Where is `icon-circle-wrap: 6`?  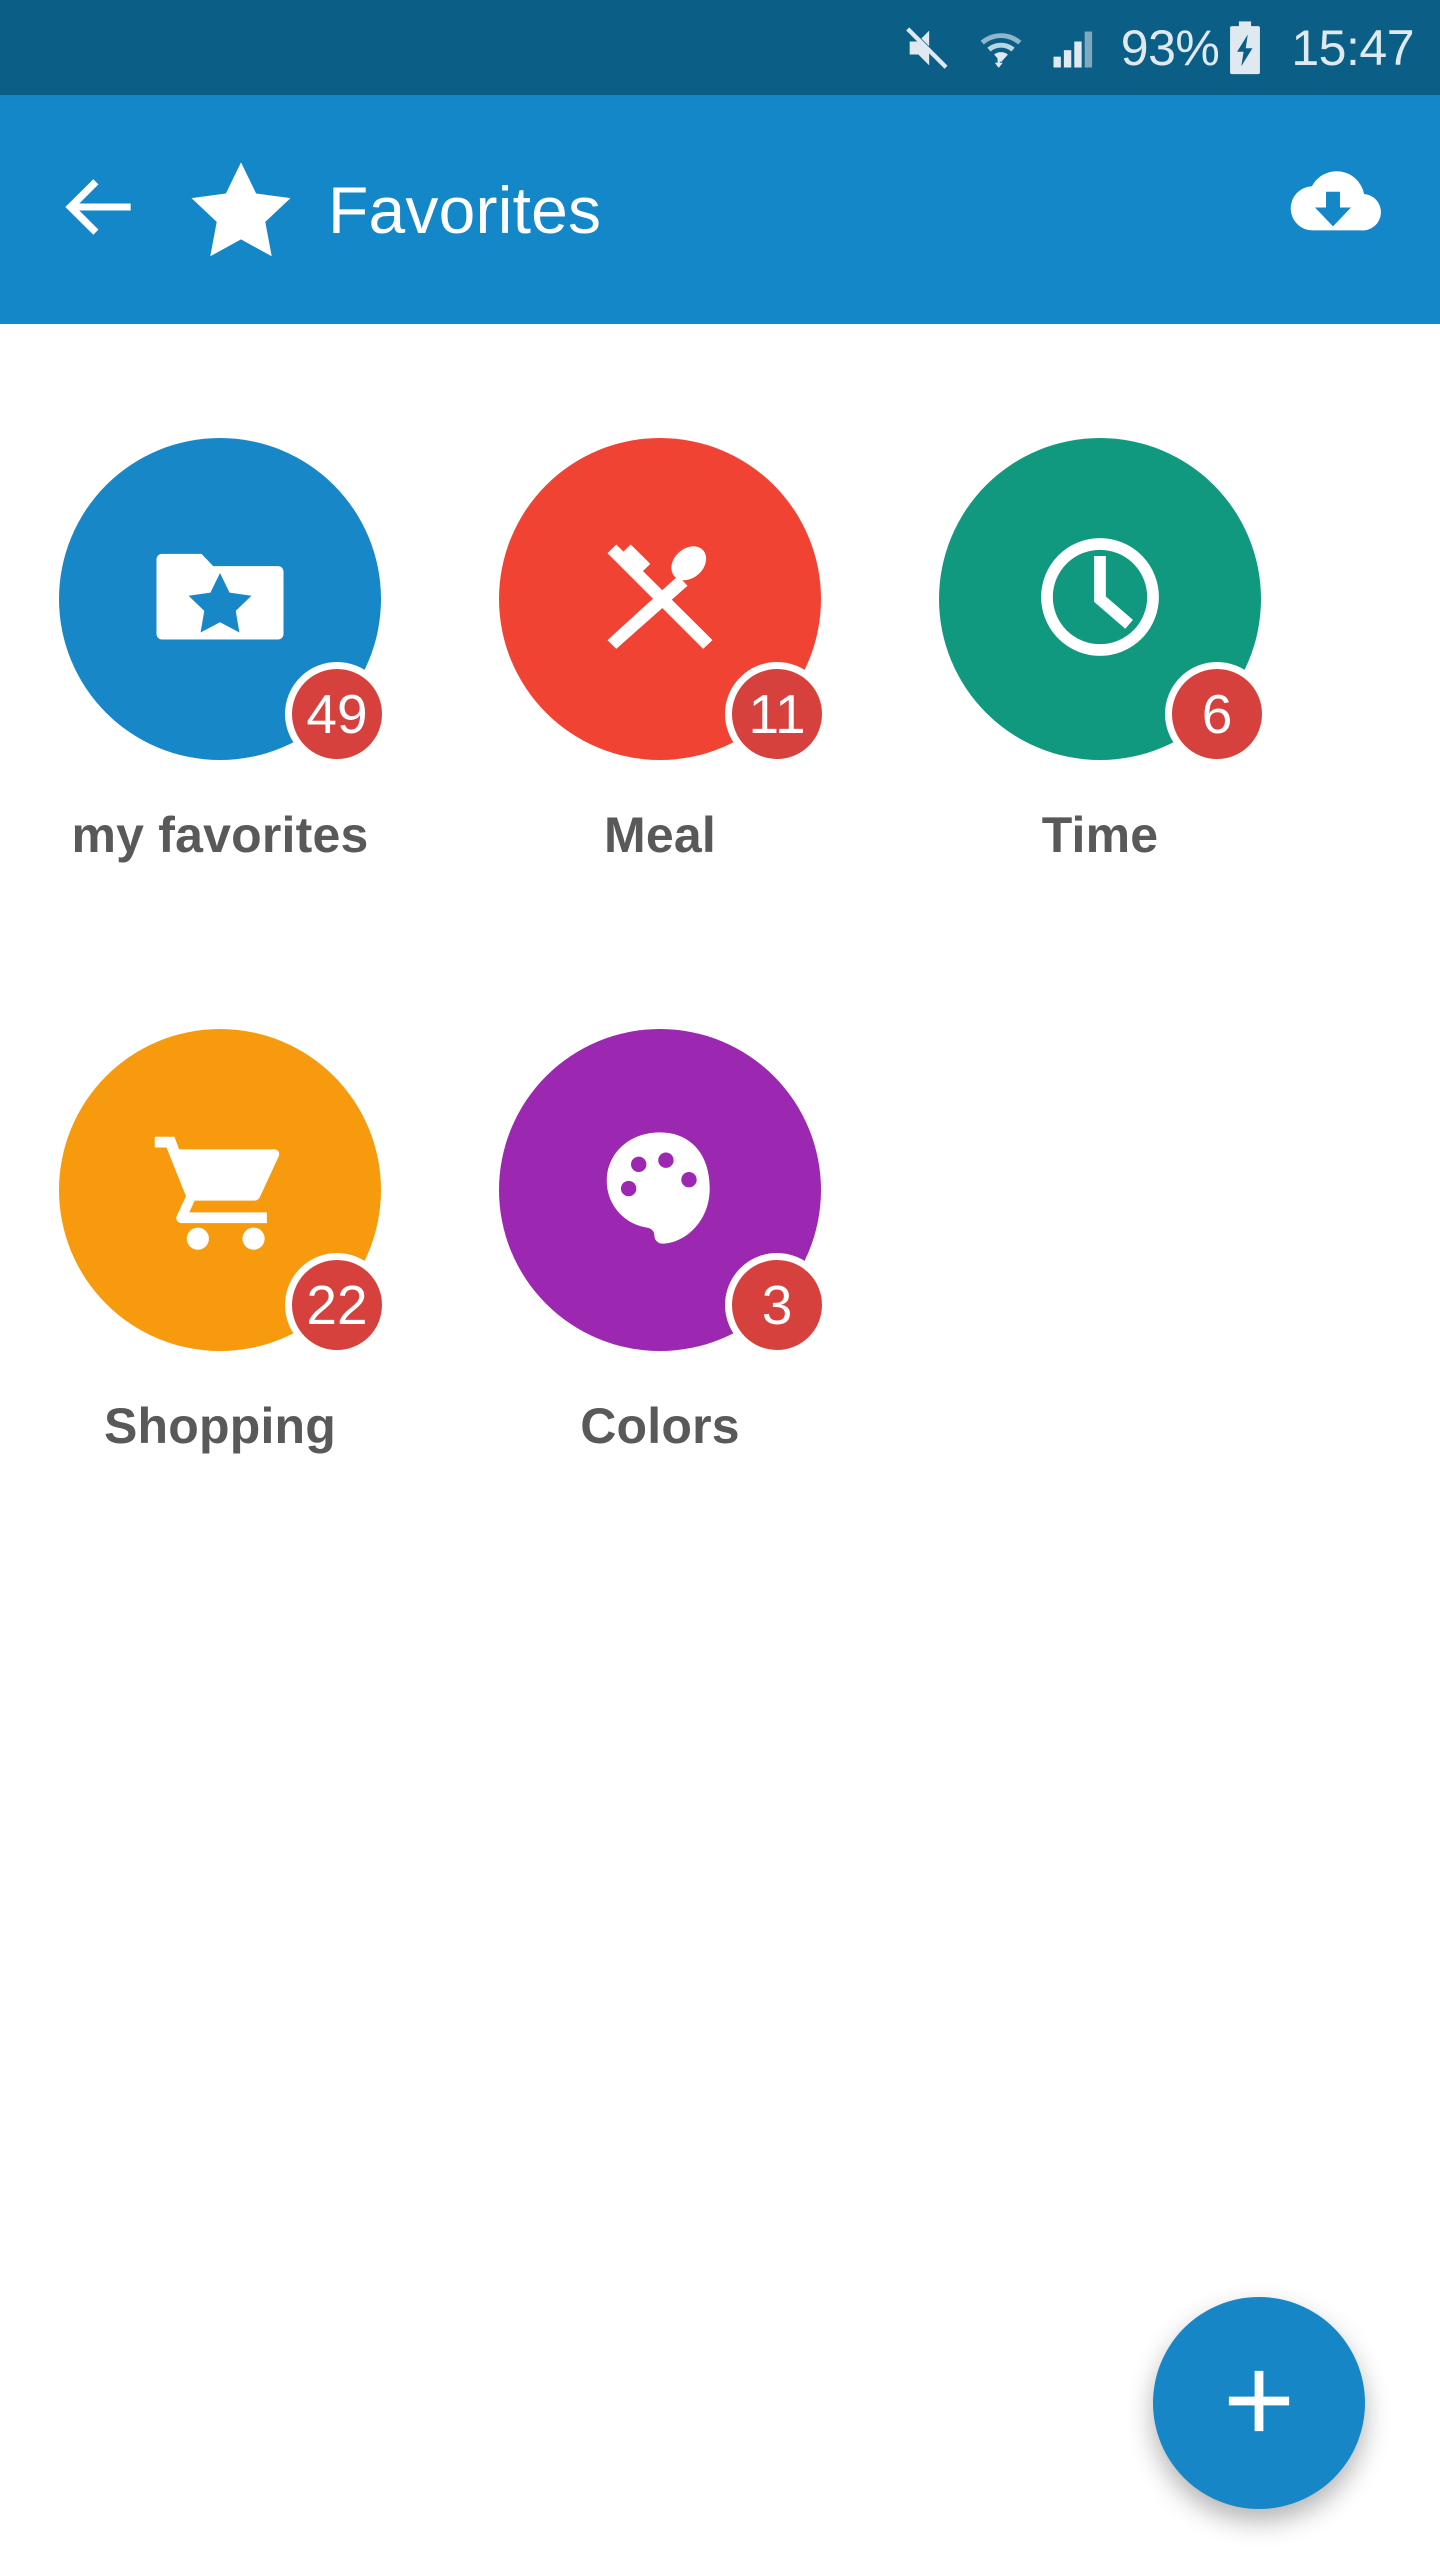 icon-circle-wrap: 6 is located at coordinates (1104, 602).